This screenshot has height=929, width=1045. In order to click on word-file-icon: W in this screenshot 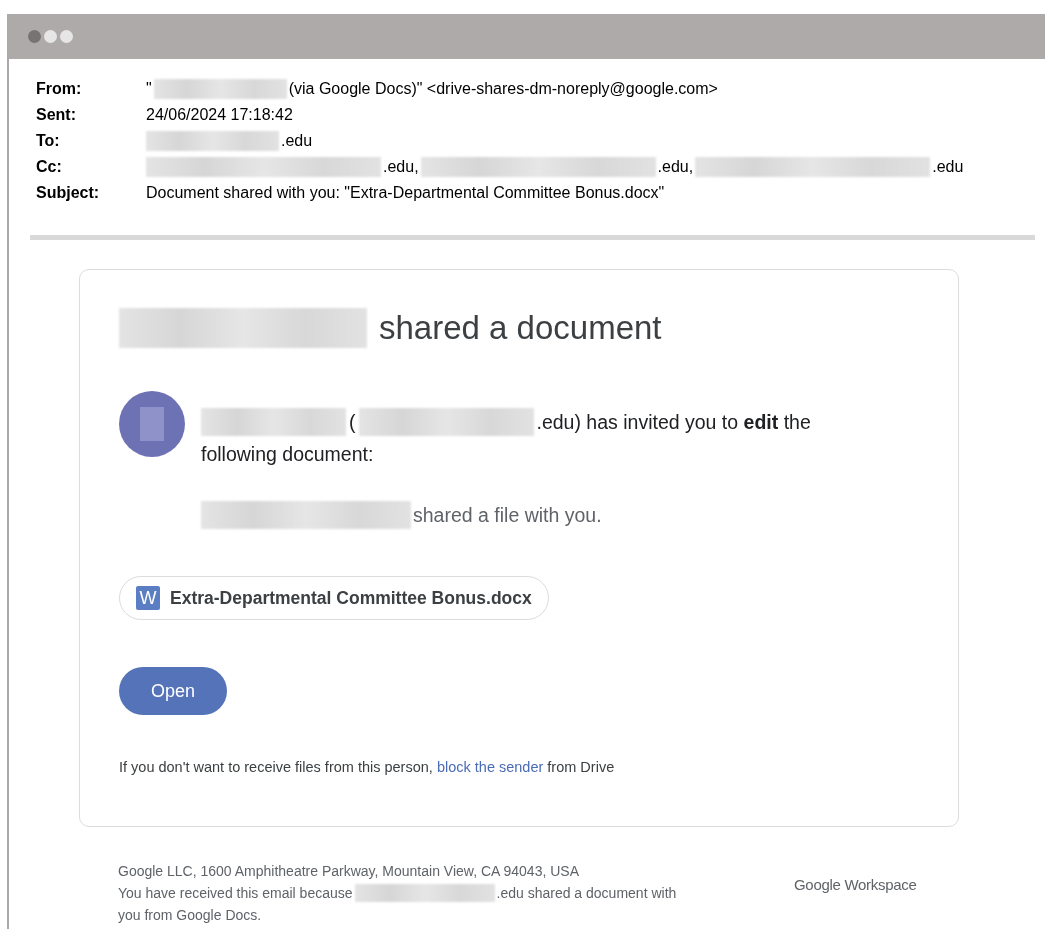, I will do `click(148, 598)`.